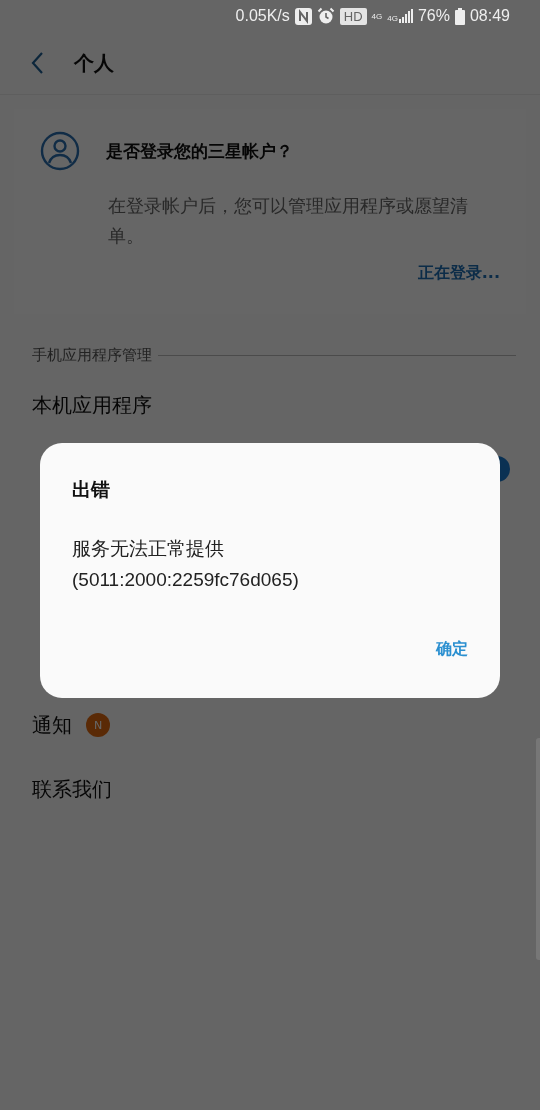 The image size is (540, 1110). What do you see at coordinates (92, 355) in the screenshot?
I see `section-title: 手机应用程序管理` at bounding box center [92, 355].